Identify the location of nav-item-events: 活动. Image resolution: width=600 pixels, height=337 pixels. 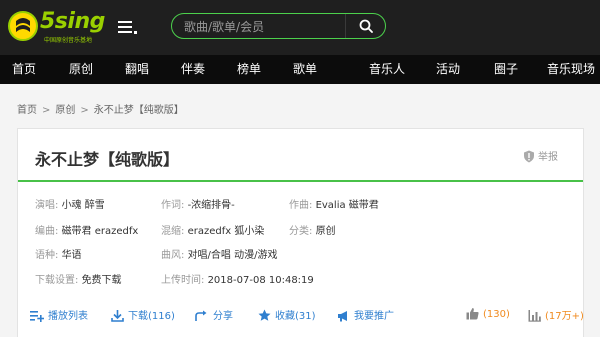
(448, 69).